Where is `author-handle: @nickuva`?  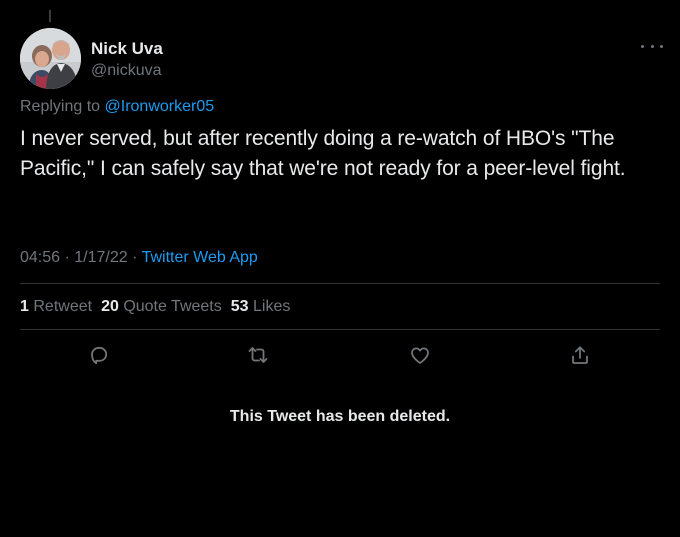
author-handle: @nickuva is located at coordinates (127, 70).